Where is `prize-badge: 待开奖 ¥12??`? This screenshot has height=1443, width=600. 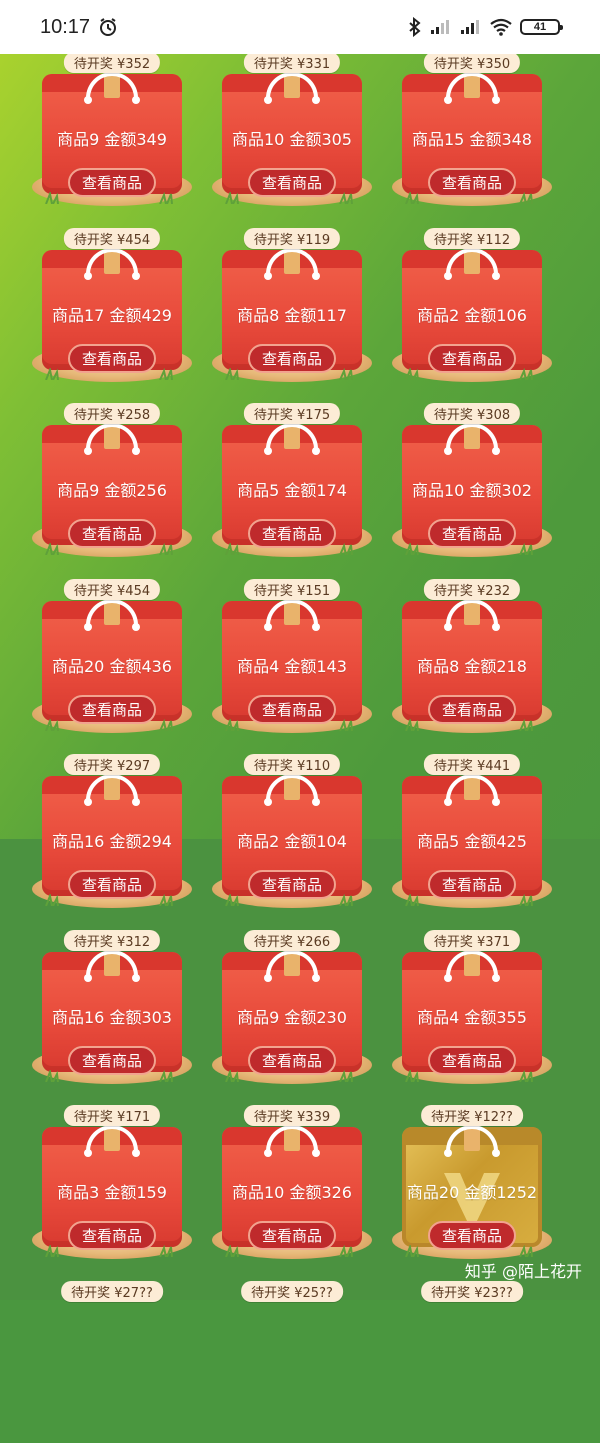 prize-badge: 待开奖 ¥12?? is located at coordinates (472, 1115).